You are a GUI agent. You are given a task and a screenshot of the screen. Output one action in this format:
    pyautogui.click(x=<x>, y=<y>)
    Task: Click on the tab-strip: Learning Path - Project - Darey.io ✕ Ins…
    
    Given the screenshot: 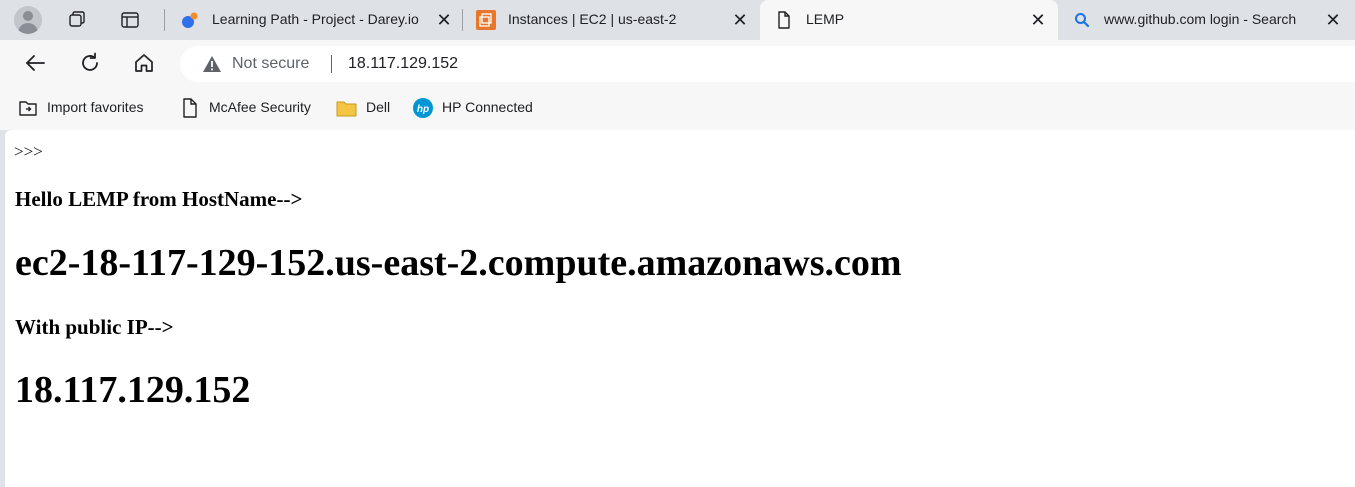 What is the action you would take?
    pyautogui.click(x=677, y=20)
    